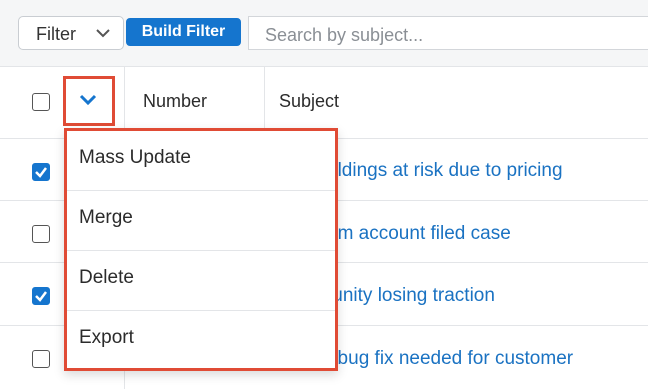  What do you see at coordinates (175, 101) in the screenshot?
I see `column-header-number: Number` at bounding box center [175, 101].